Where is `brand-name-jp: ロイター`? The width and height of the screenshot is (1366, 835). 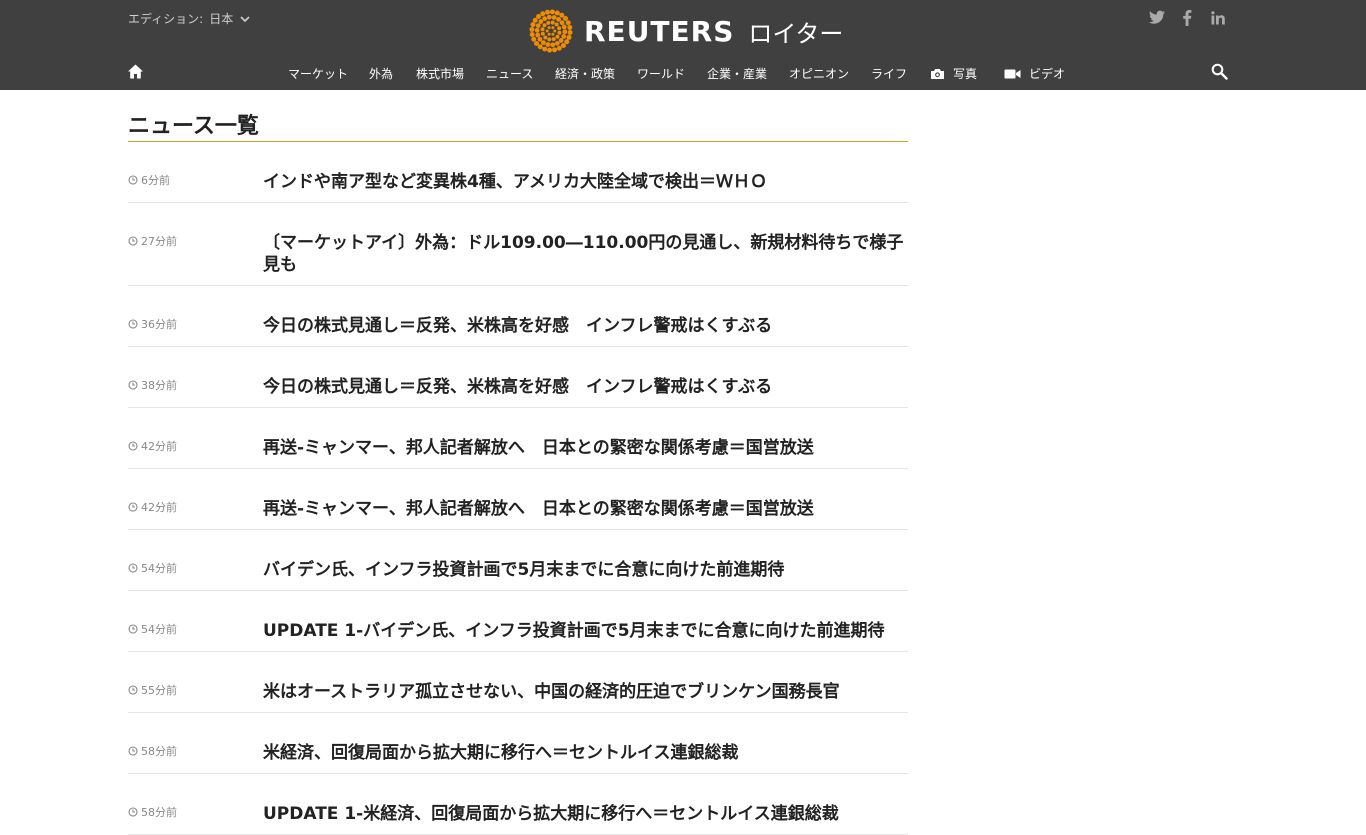 brand-name-jp: ロイター is located at coordinates (796, 33).